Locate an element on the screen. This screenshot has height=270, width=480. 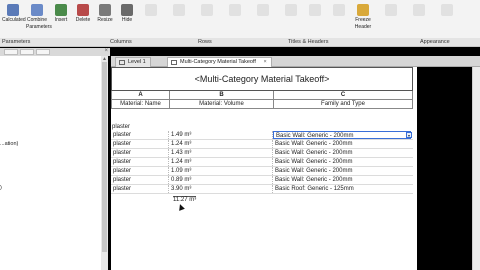
properties-scrollbar: ▲ is located at coordinates (104, 163).